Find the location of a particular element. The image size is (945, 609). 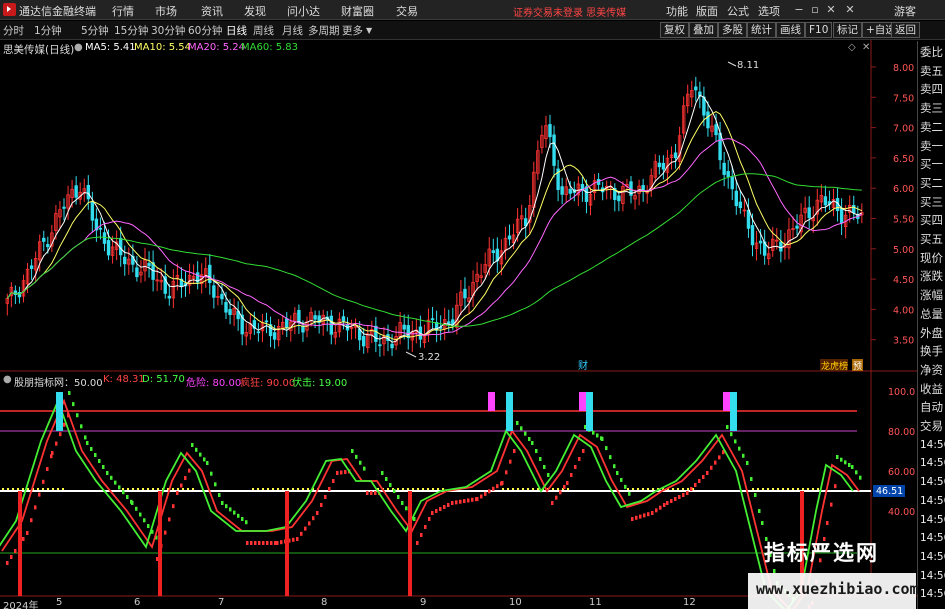

quote-panel-item: 委比 is located at coordinates (931, 52).